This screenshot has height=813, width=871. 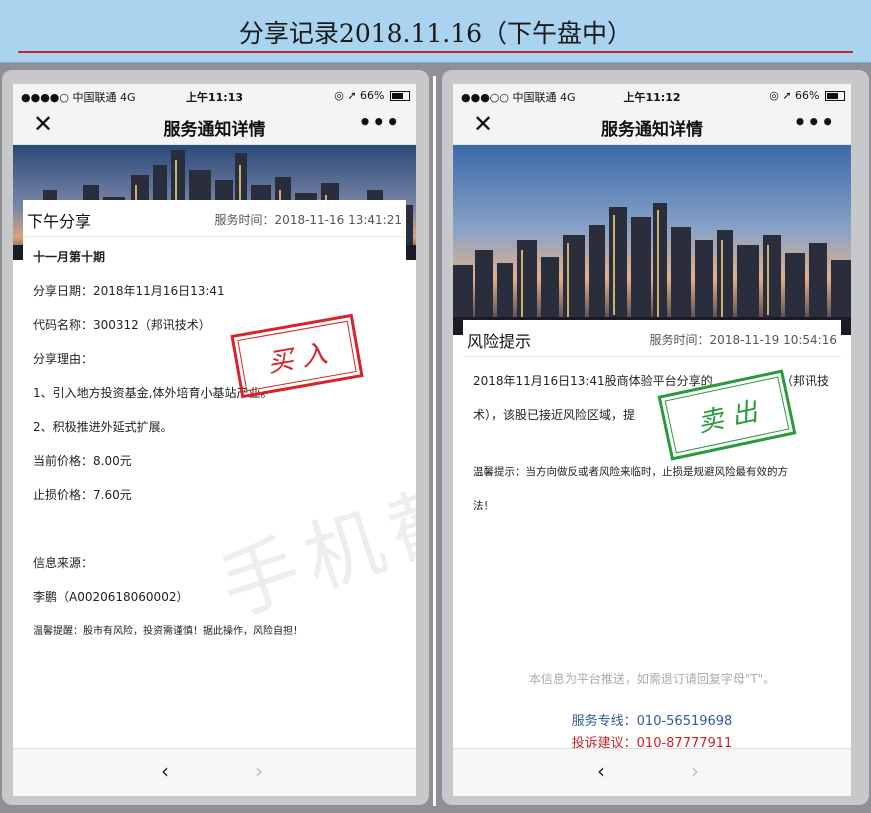 What do you see at coordinates (652, 719) in the screenshot?
I see `service-hotline: 服务专线：010-56519698` at bounding box center [652, 719].